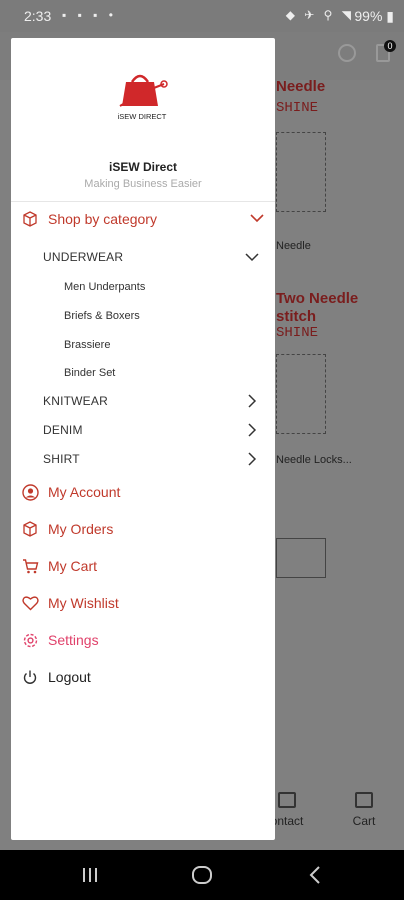  Describe the element at coordinates (143, 529) in the screenshot. I see `menu-my-orders: My Orders` at that location.